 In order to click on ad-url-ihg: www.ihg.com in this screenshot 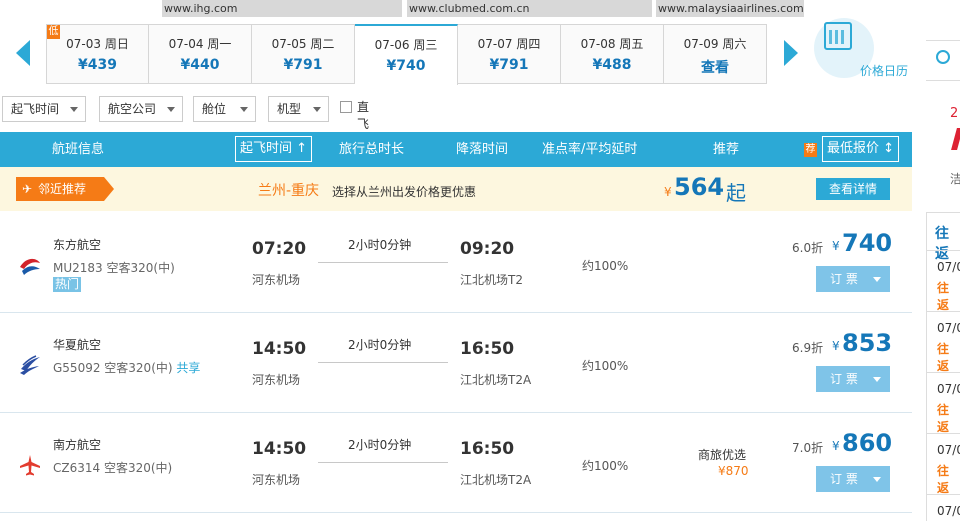, I will do `click(282, 8)`.